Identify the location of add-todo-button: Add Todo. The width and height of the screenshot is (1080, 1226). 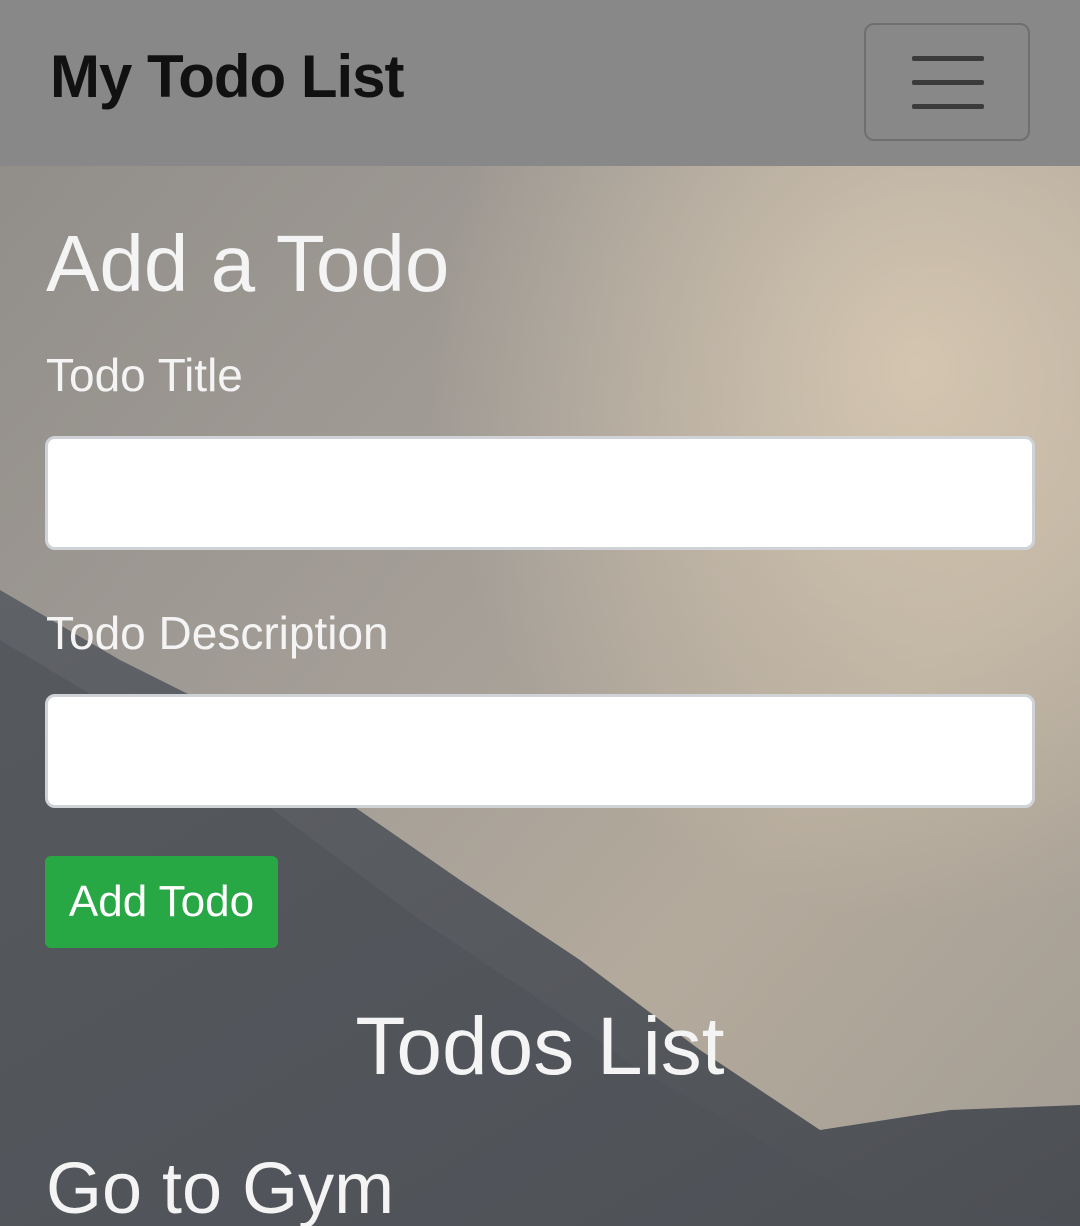
(161, 902).